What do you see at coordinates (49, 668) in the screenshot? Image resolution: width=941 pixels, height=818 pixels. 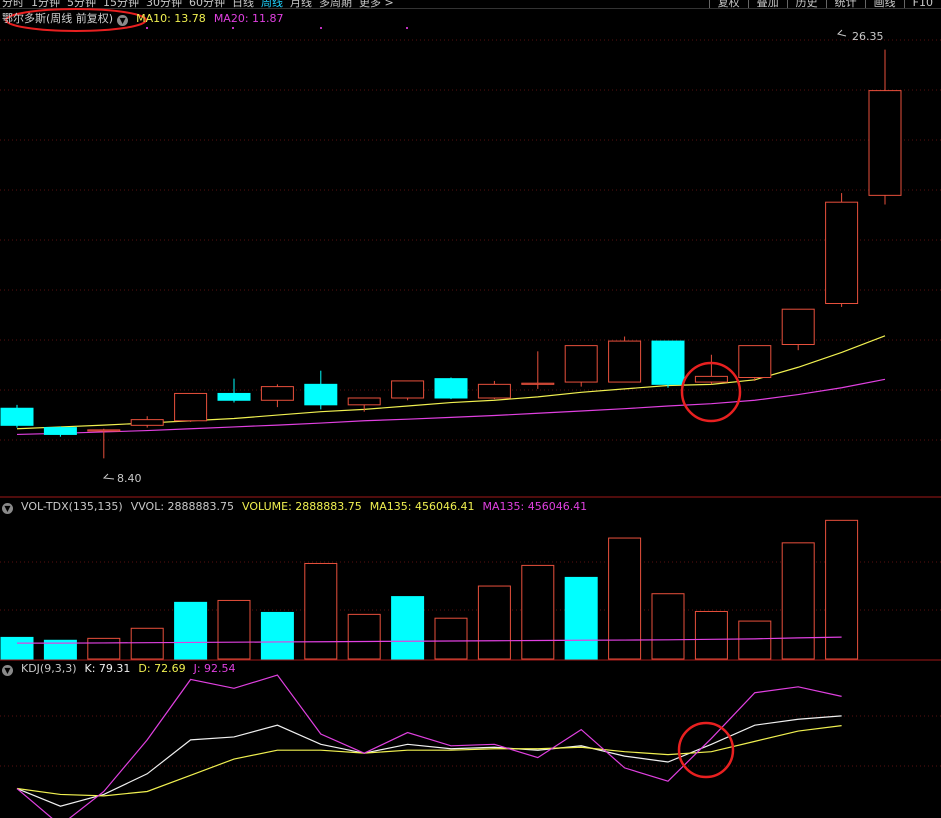 I see `kdj-indicator-name: KDJ(9,3,3)` at bounding box center [49, 668].